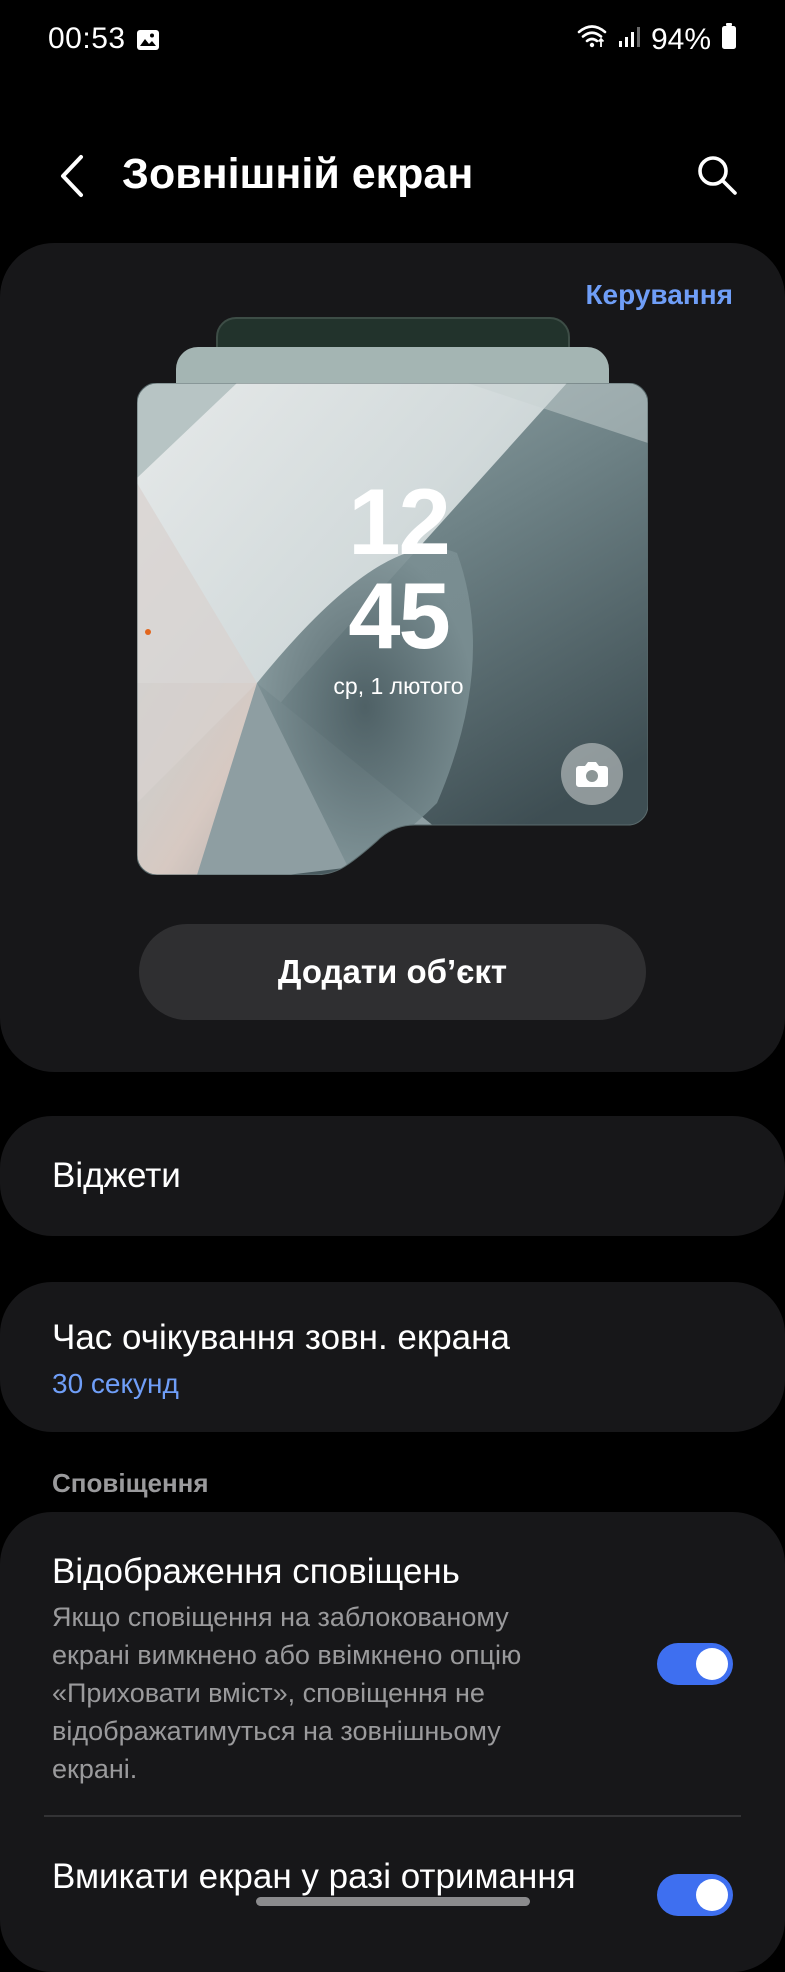 The width and height of the screenshot is (785, 1972). What do you see at coordinates (592, 40) in the screenshot?
I see `wifi-icon` at bounding box center [592, 40].